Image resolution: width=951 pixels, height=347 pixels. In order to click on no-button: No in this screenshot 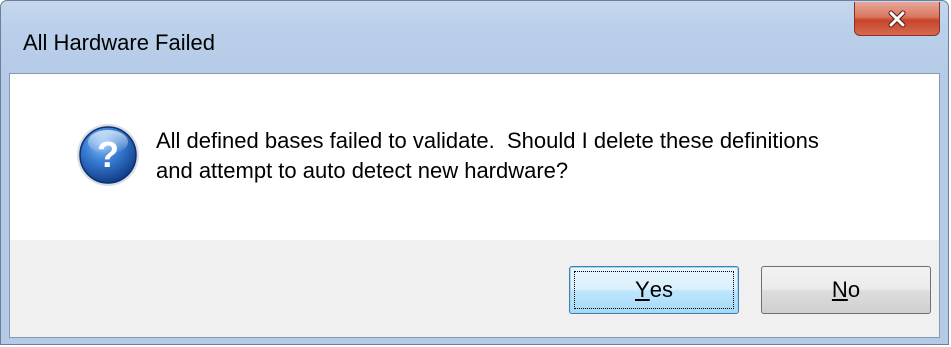, I will do `click(846, 290)`.